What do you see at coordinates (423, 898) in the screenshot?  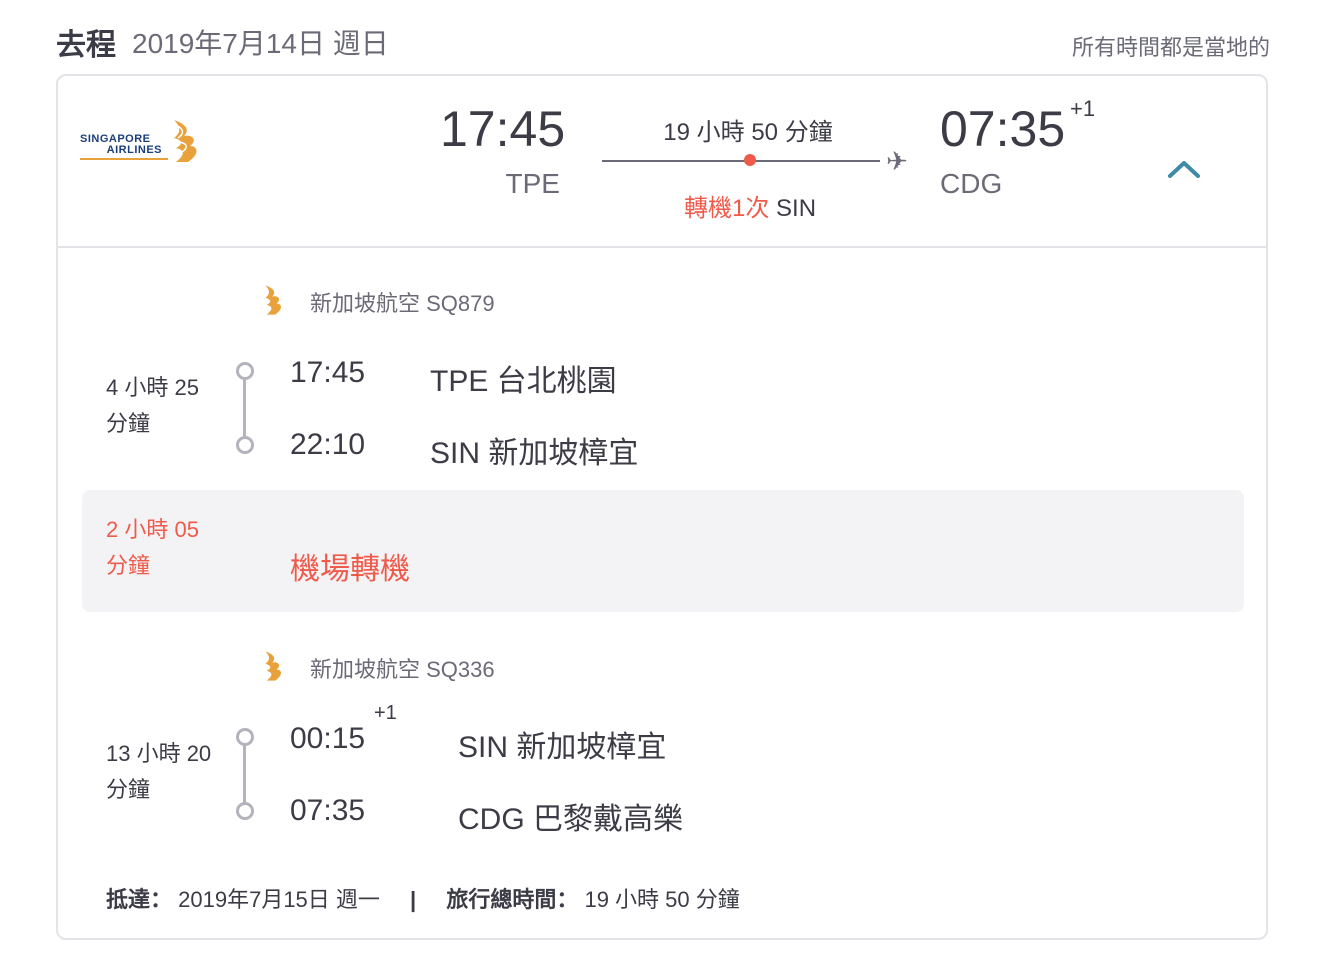 I see `trip-footer: 抵達： 2019年7月15日 週一 | 旅行總時間： 19 小時 50 分鐘` at bounding box center [423, 898].